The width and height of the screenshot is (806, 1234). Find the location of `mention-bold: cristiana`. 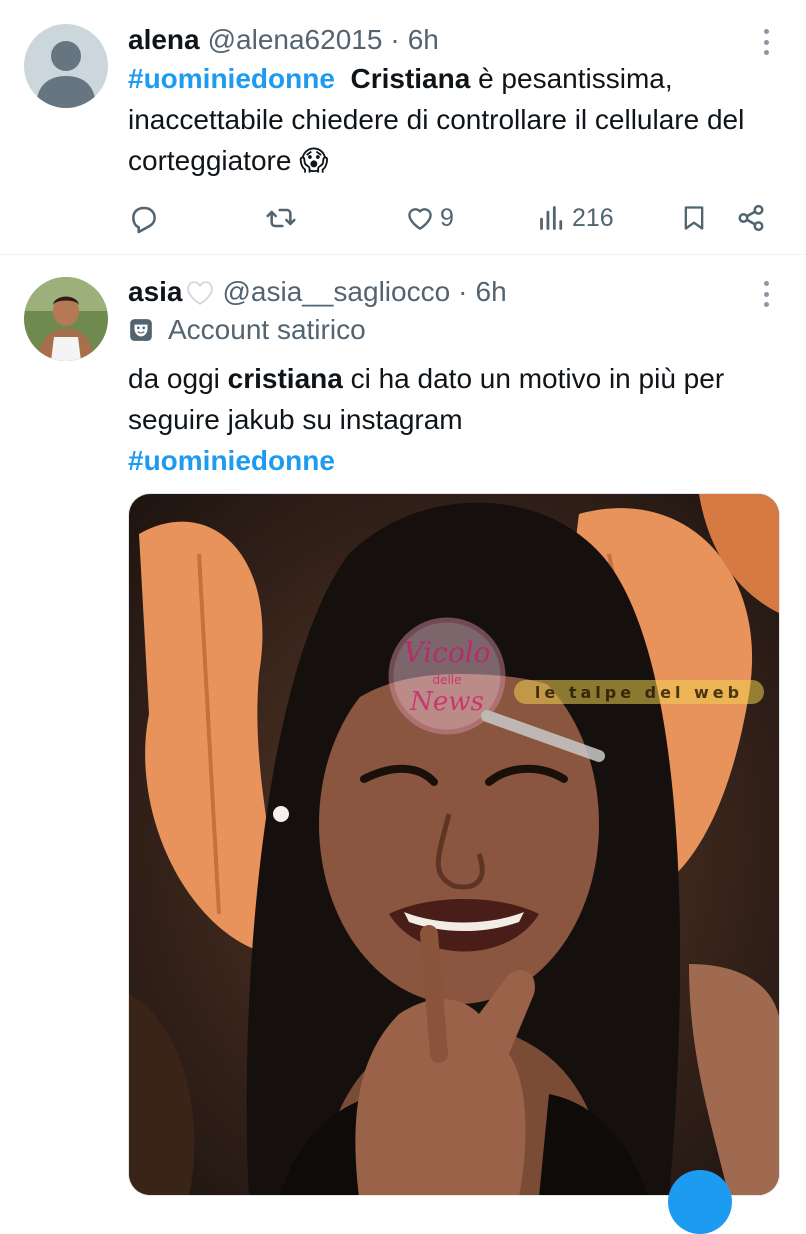

mention-bold: cristiana is located at coordinates (285, 378).